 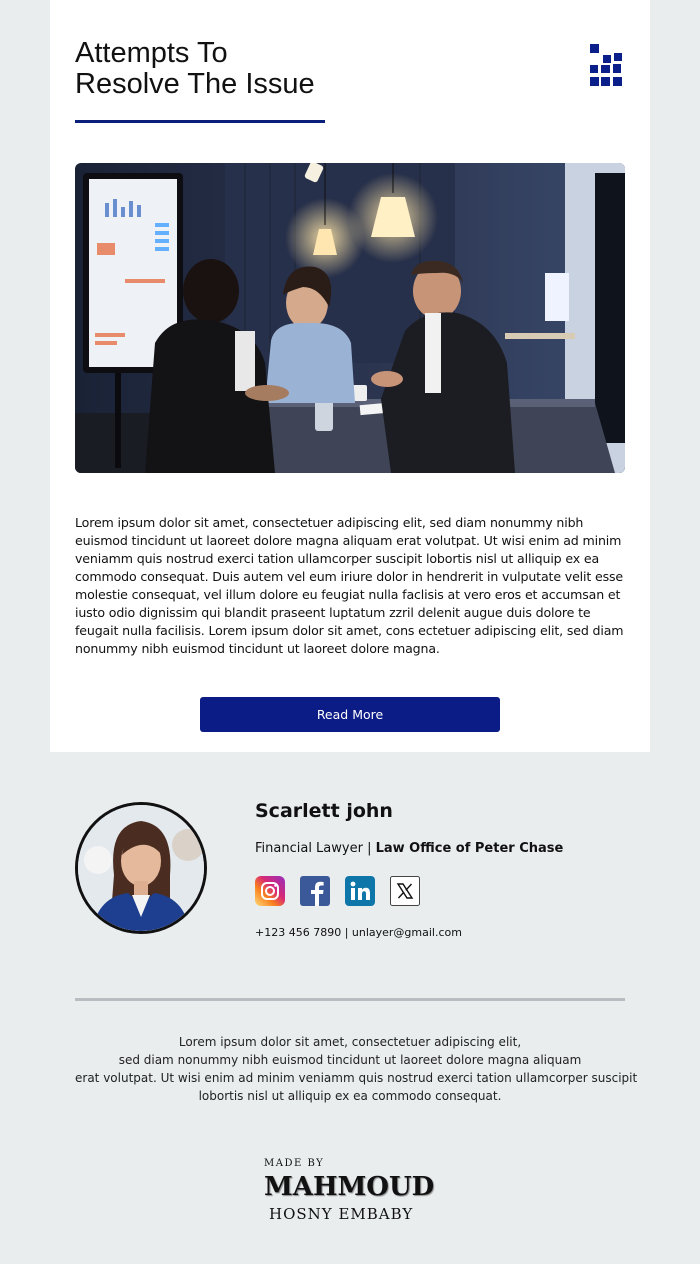 What do you see at coordinates (606, 65) in the screenshot?
I see `brand-logo-icon` at bounding box center [606, 65].